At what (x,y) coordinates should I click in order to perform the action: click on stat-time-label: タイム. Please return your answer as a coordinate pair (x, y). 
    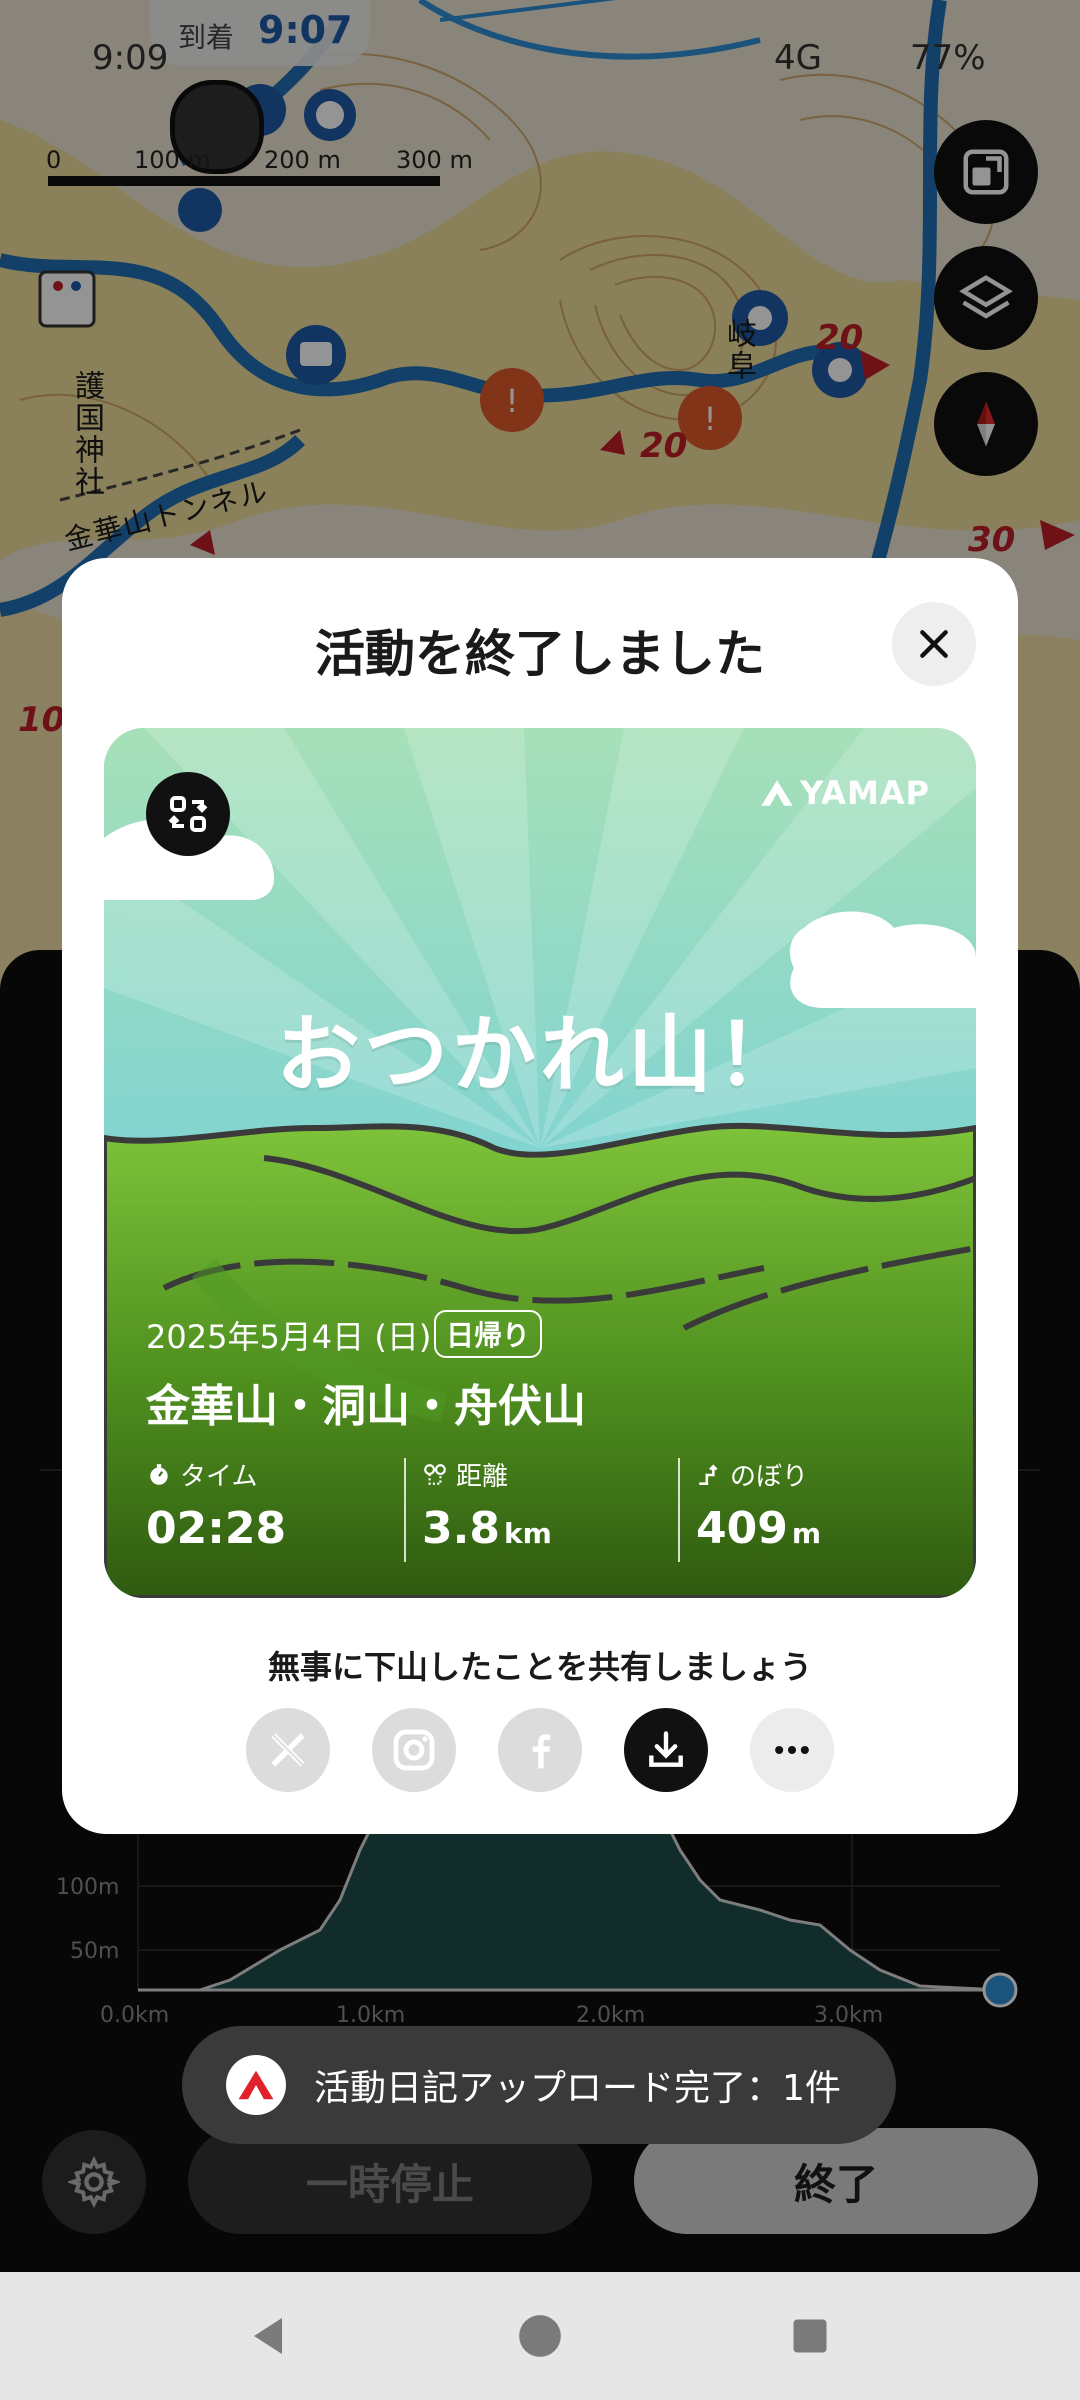
    Looking at the image, I should click on (219, 1477).